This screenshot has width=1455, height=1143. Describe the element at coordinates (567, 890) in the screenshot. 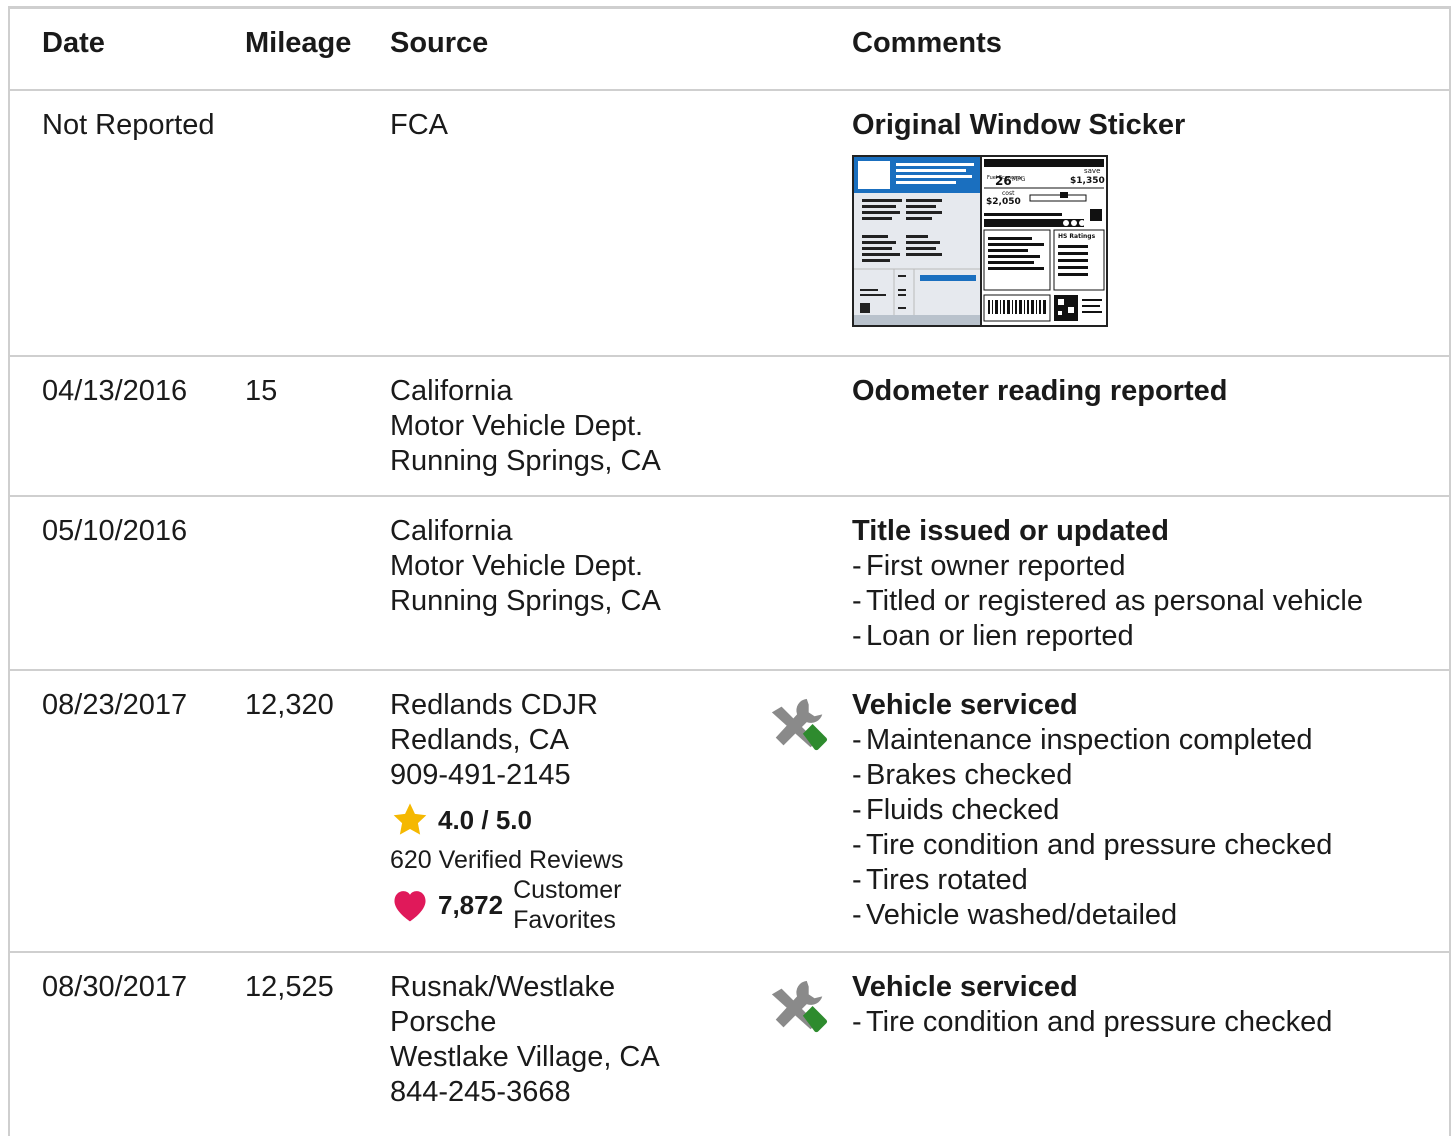

I see `favorites-label-line: Customer` at that location.